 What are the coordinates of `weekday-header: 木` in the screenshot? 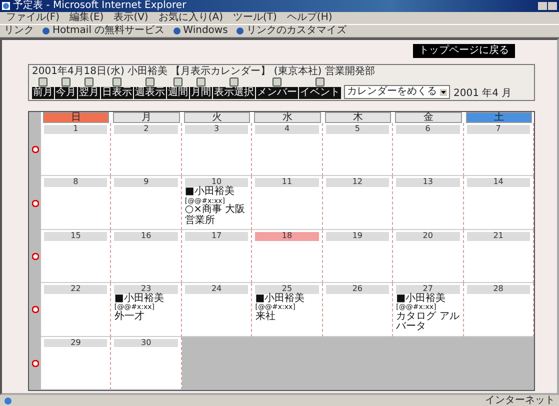 It's located at (358, 117).